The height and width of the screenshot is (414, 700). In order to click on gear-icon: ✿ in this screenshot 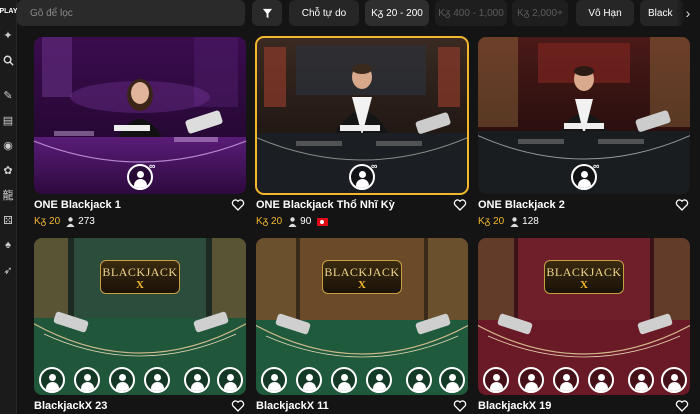, I will do `click(8, 170)`.